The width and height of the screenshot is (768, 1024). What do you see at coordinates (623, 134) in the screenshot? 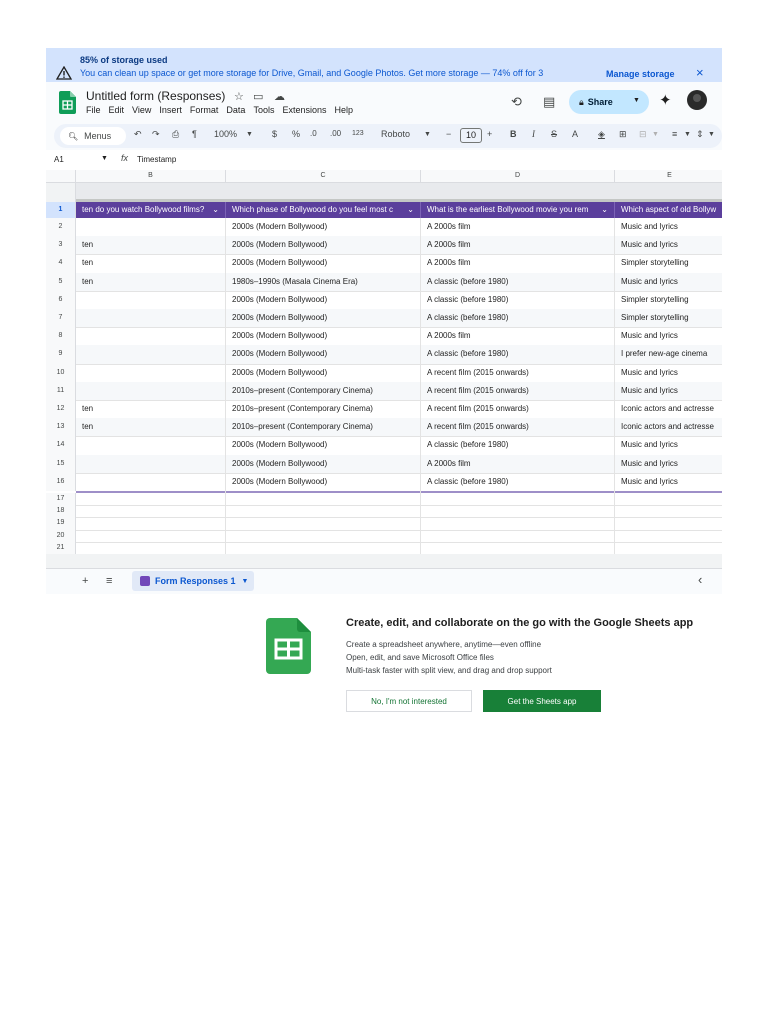
I see `borders-icon: ⊞` at bounding box center [623, 134].